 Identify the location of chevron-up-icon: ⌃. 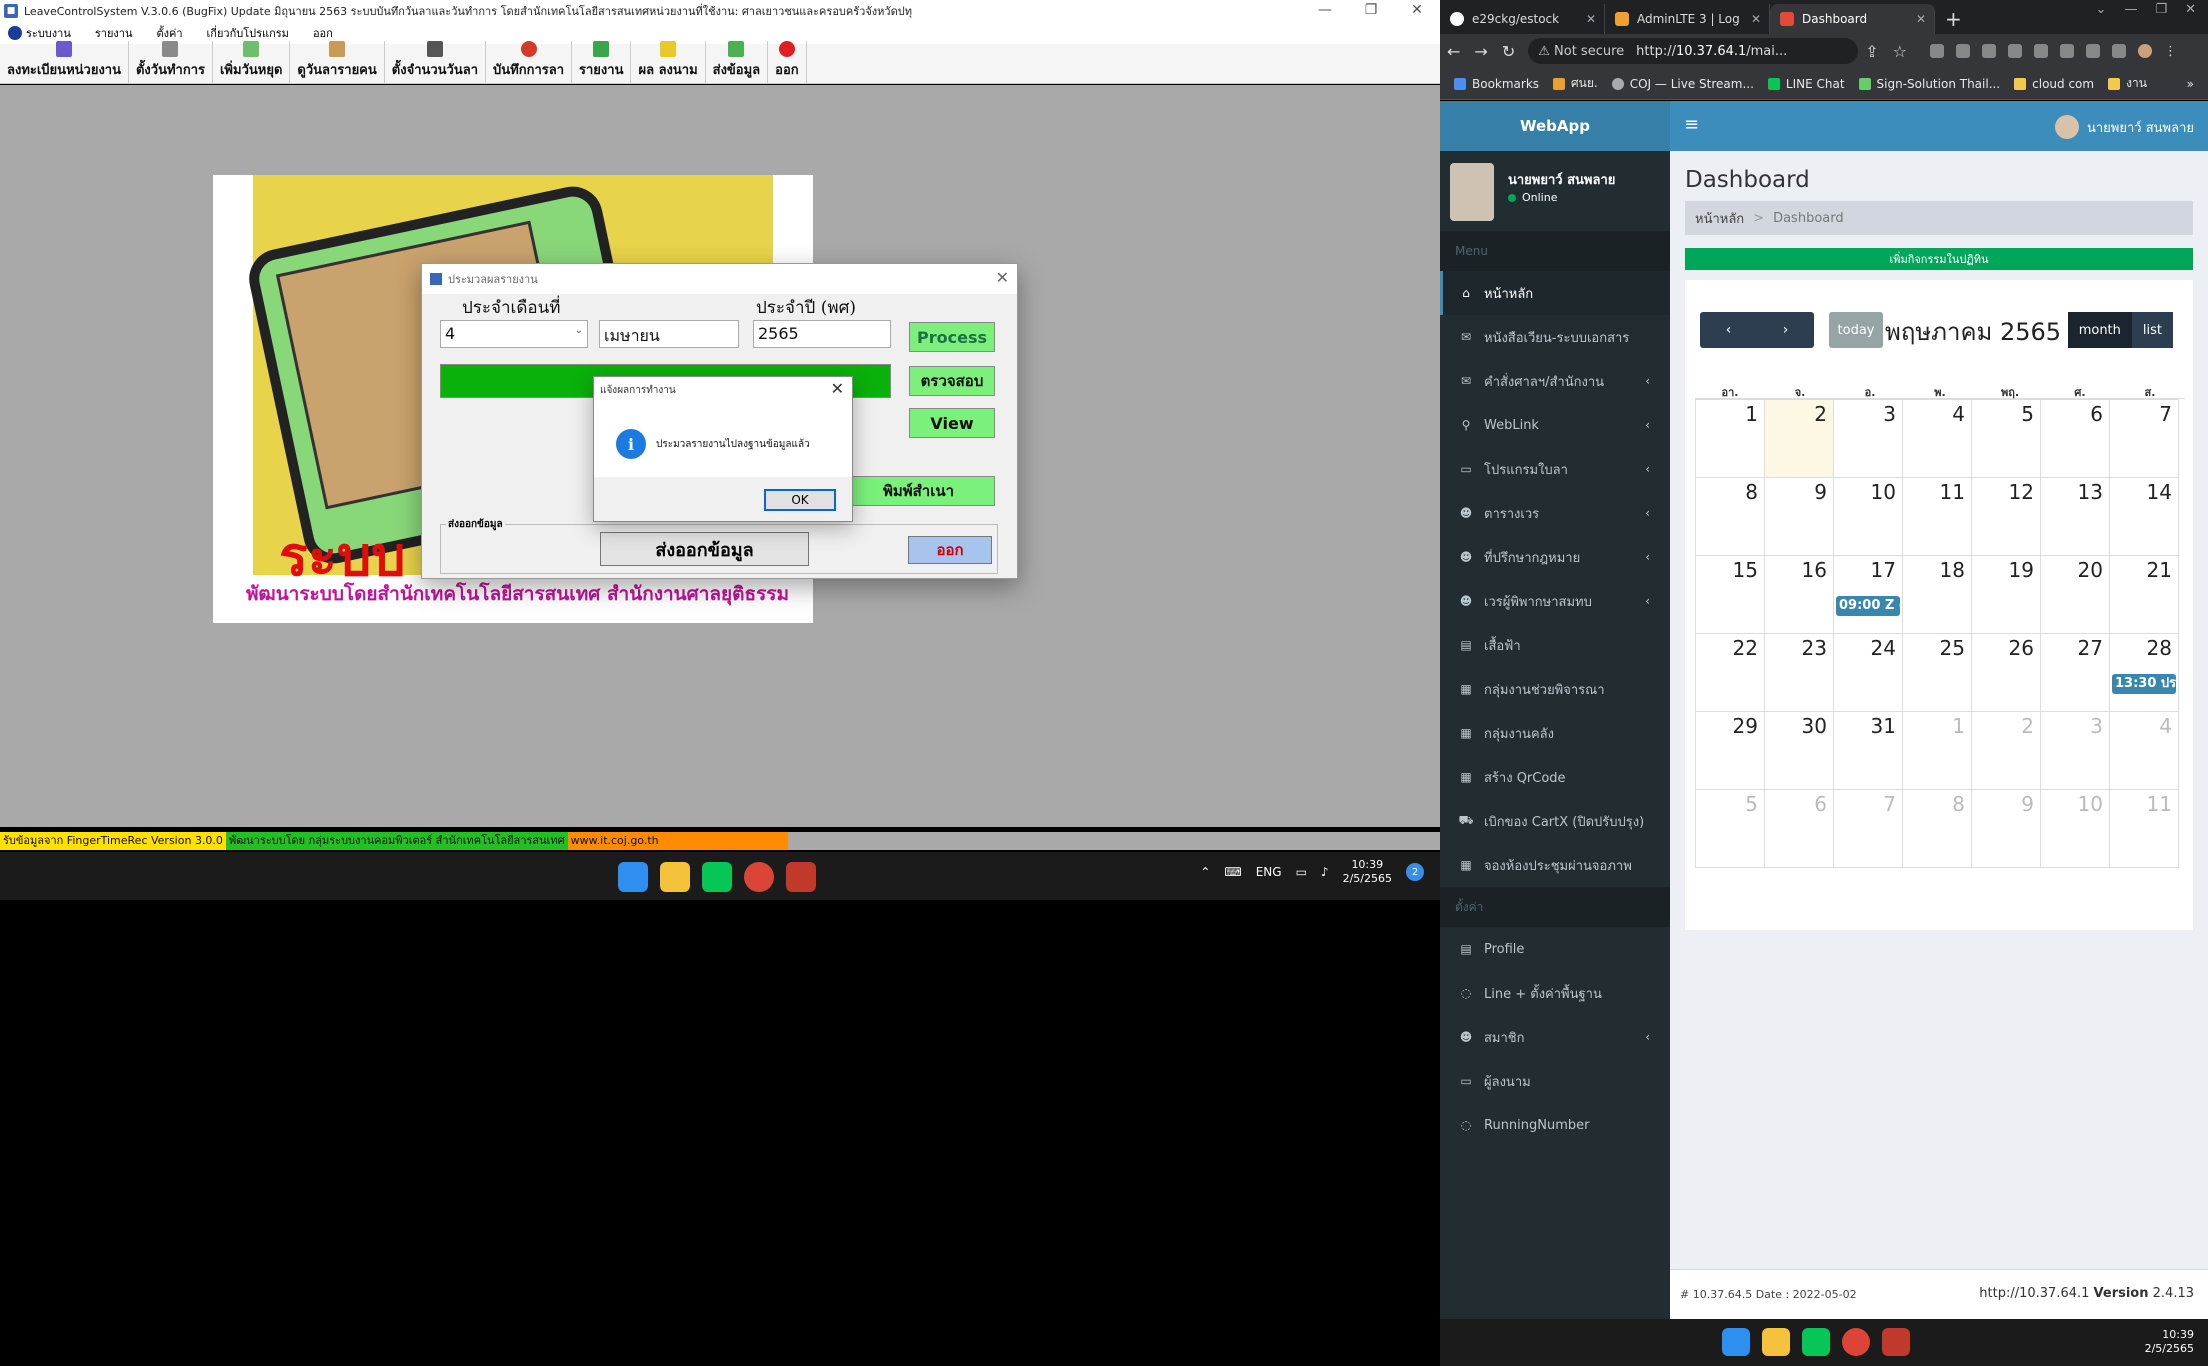
(1205, 872).